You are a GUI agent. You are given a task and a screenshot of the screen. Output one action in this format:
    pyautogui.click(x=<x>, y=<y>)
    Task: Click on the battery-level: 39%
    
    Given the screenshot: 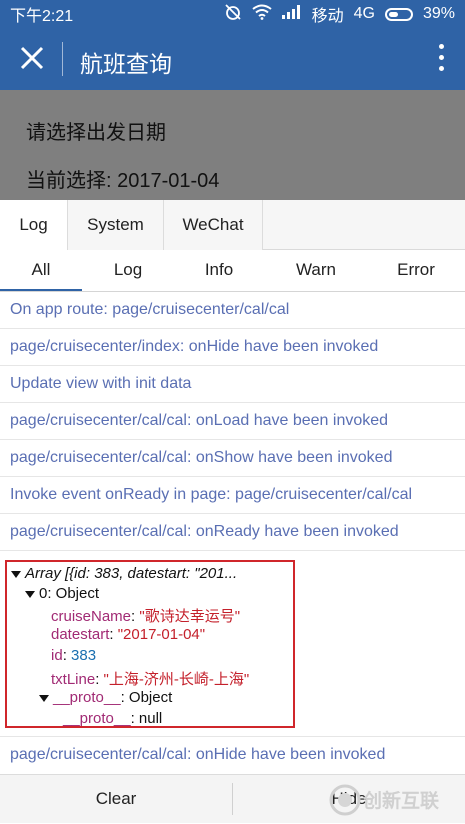 What is the action you would take?
    pyautogui.click(x=438, y=13)
    